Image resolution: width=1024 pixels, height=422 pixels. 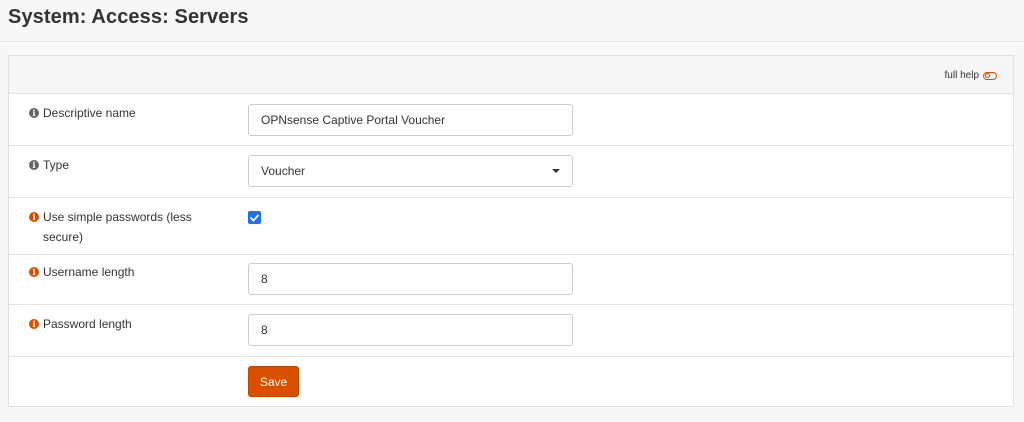 I want to click on row-password-length: i Password length, so click(x=511, y=331).